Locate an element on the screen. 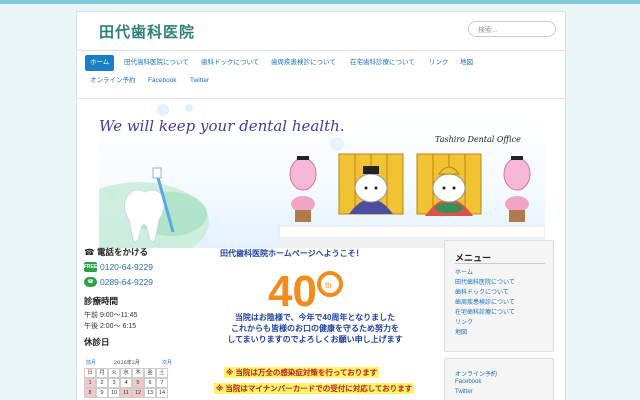 Image resolution: width=640 pixels, height=400 pixels. menu-item-links: リンク is located at coordinates (464, 321).